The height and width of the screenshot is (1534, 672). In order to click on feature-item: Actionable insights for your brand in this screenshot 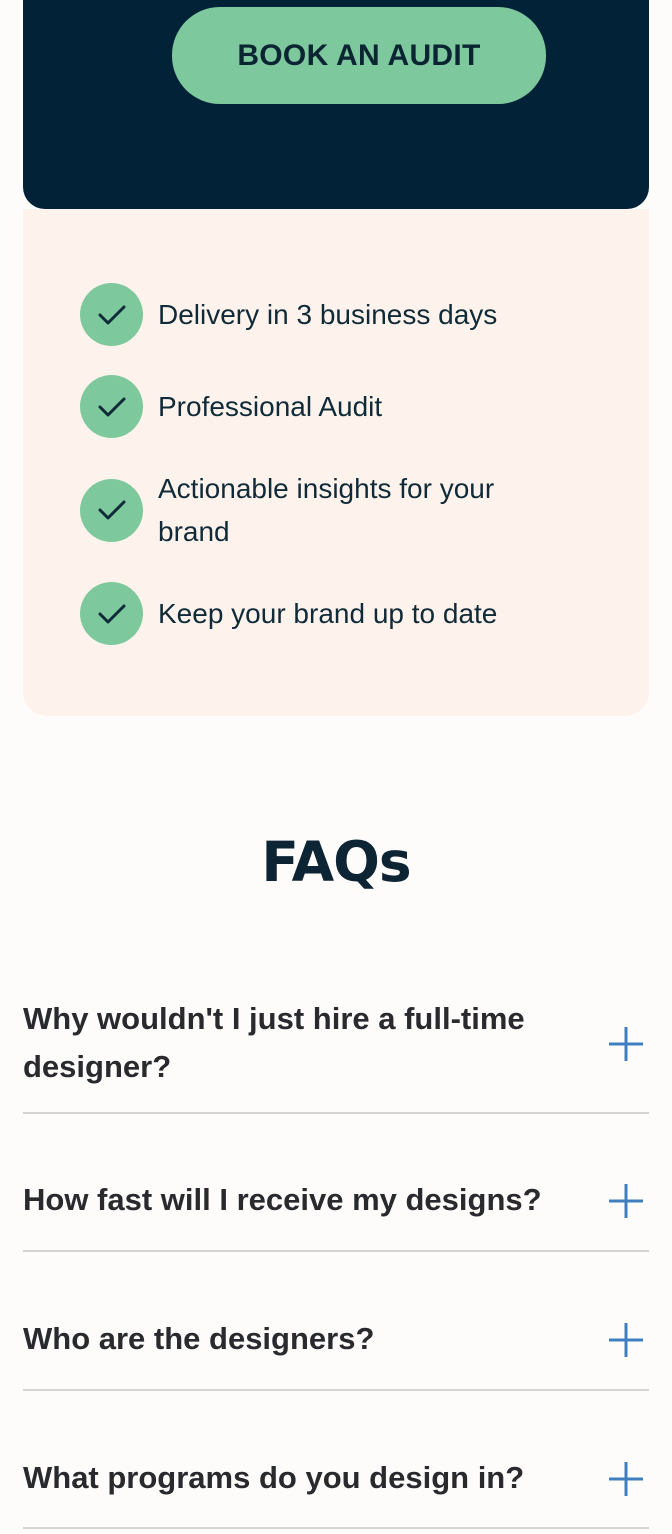, I will do `click(316, 510)`.